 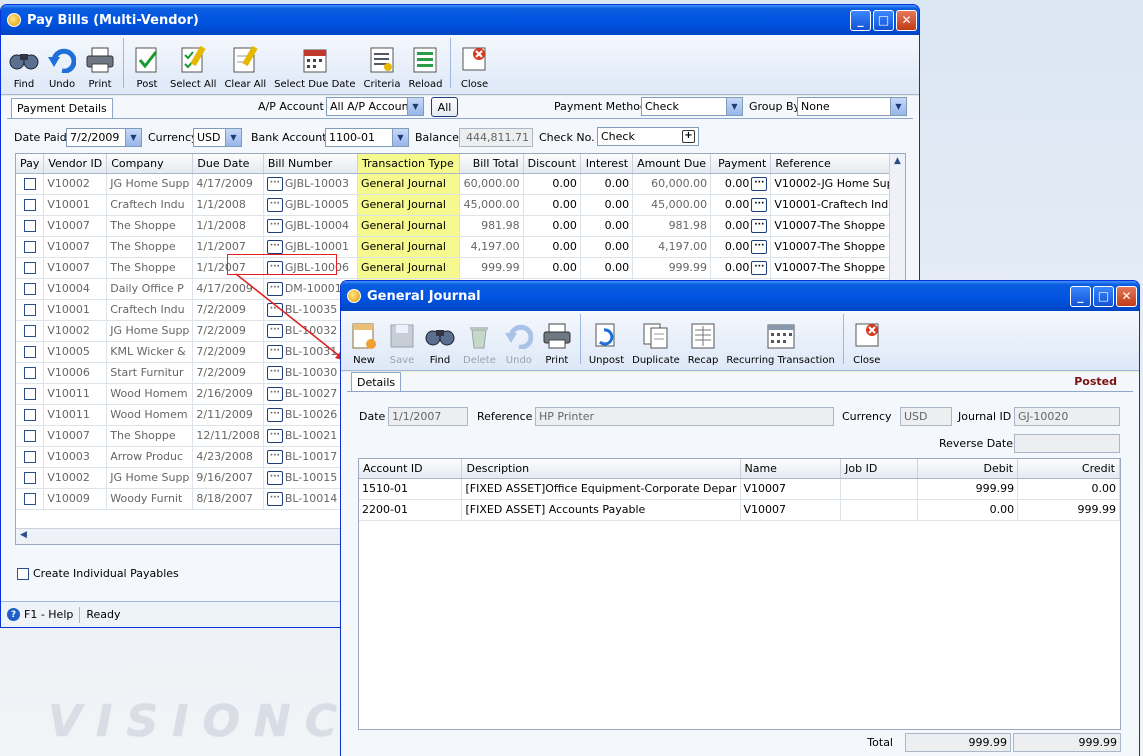 What do you see at coordinates (791, 469) in the screenshot?
I see `column-header: Name` at bounding box center [791, 469].